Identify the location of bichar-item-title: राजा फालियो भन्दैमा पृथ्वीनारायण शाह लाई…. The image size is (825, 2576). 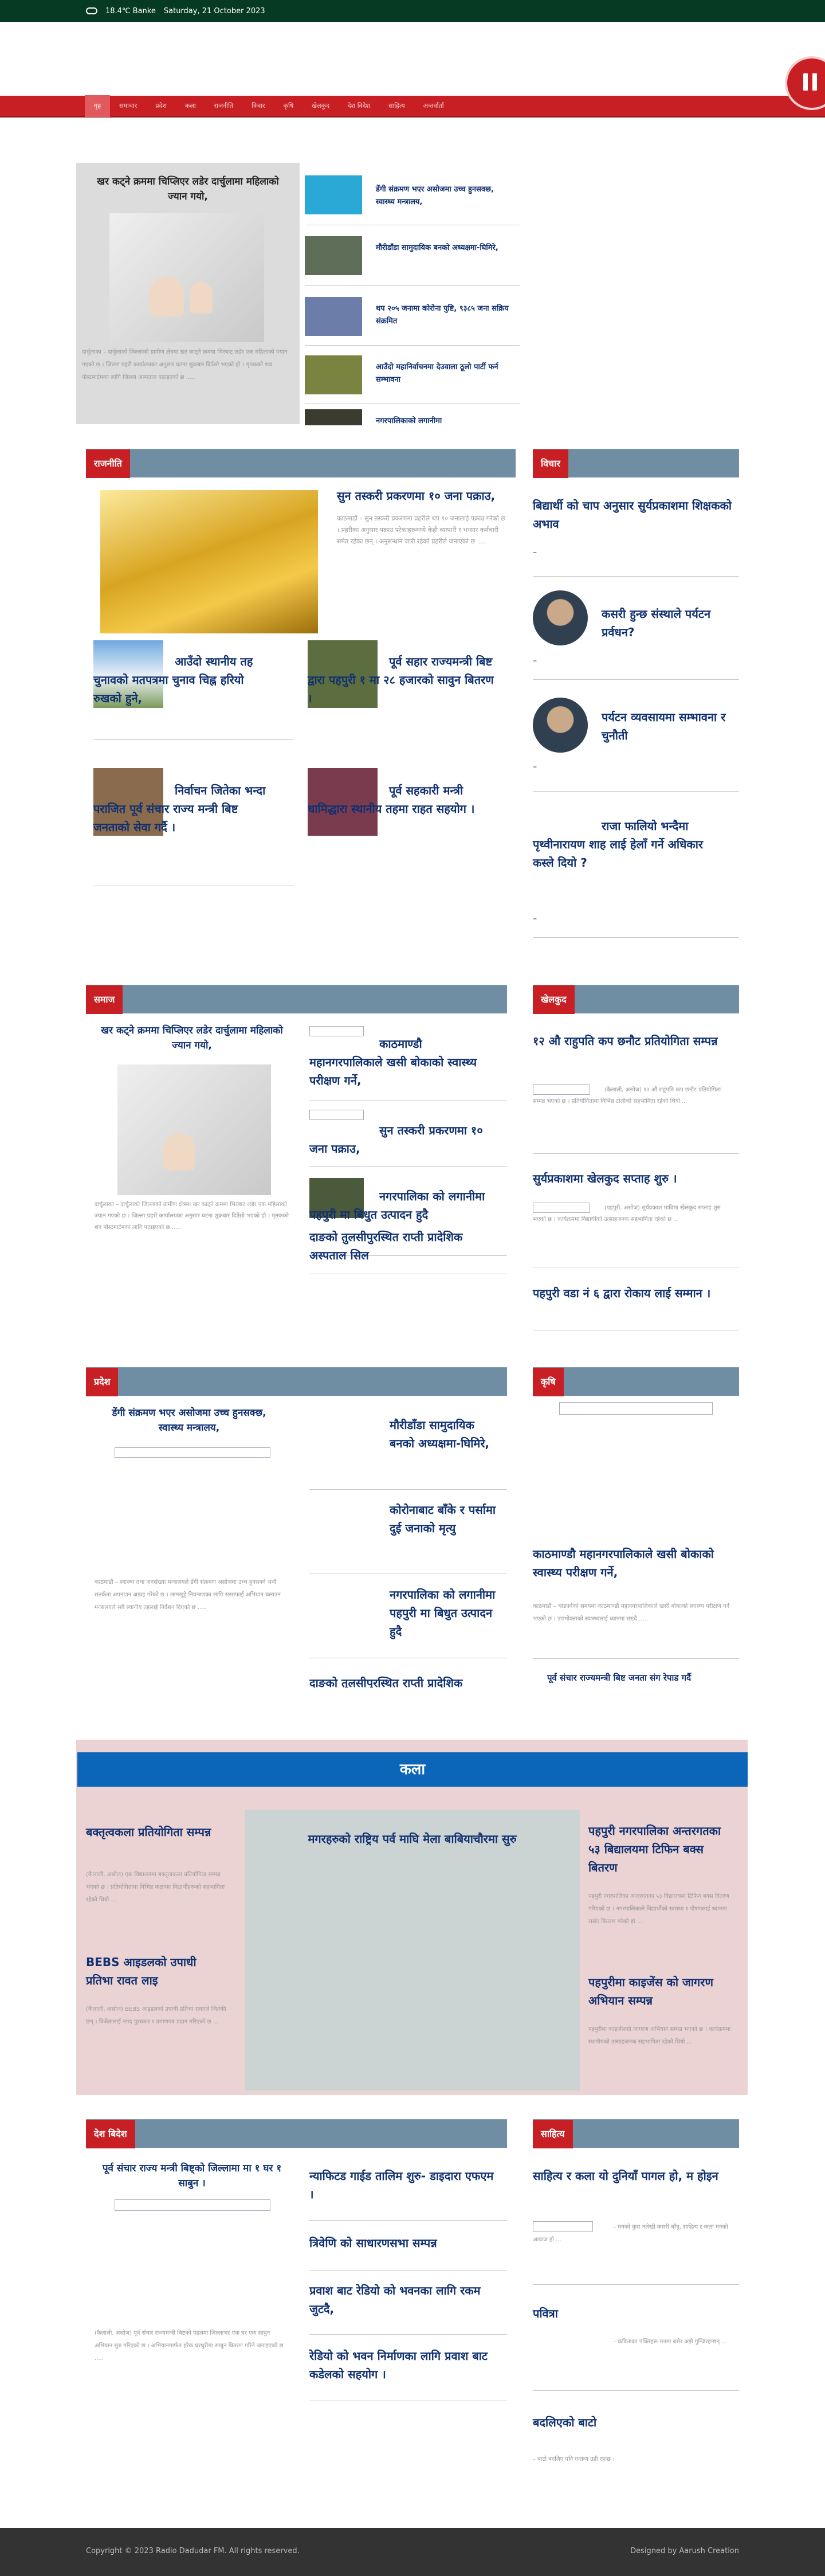
(630, 844).